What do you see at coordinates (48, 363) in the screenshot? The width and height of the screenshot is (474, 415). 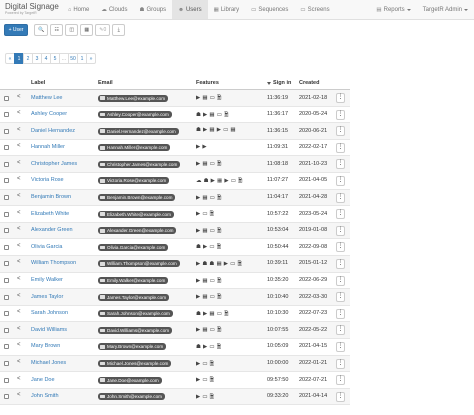 I see `user-label-link: Michael Jones` at bounding box center [48, 363].